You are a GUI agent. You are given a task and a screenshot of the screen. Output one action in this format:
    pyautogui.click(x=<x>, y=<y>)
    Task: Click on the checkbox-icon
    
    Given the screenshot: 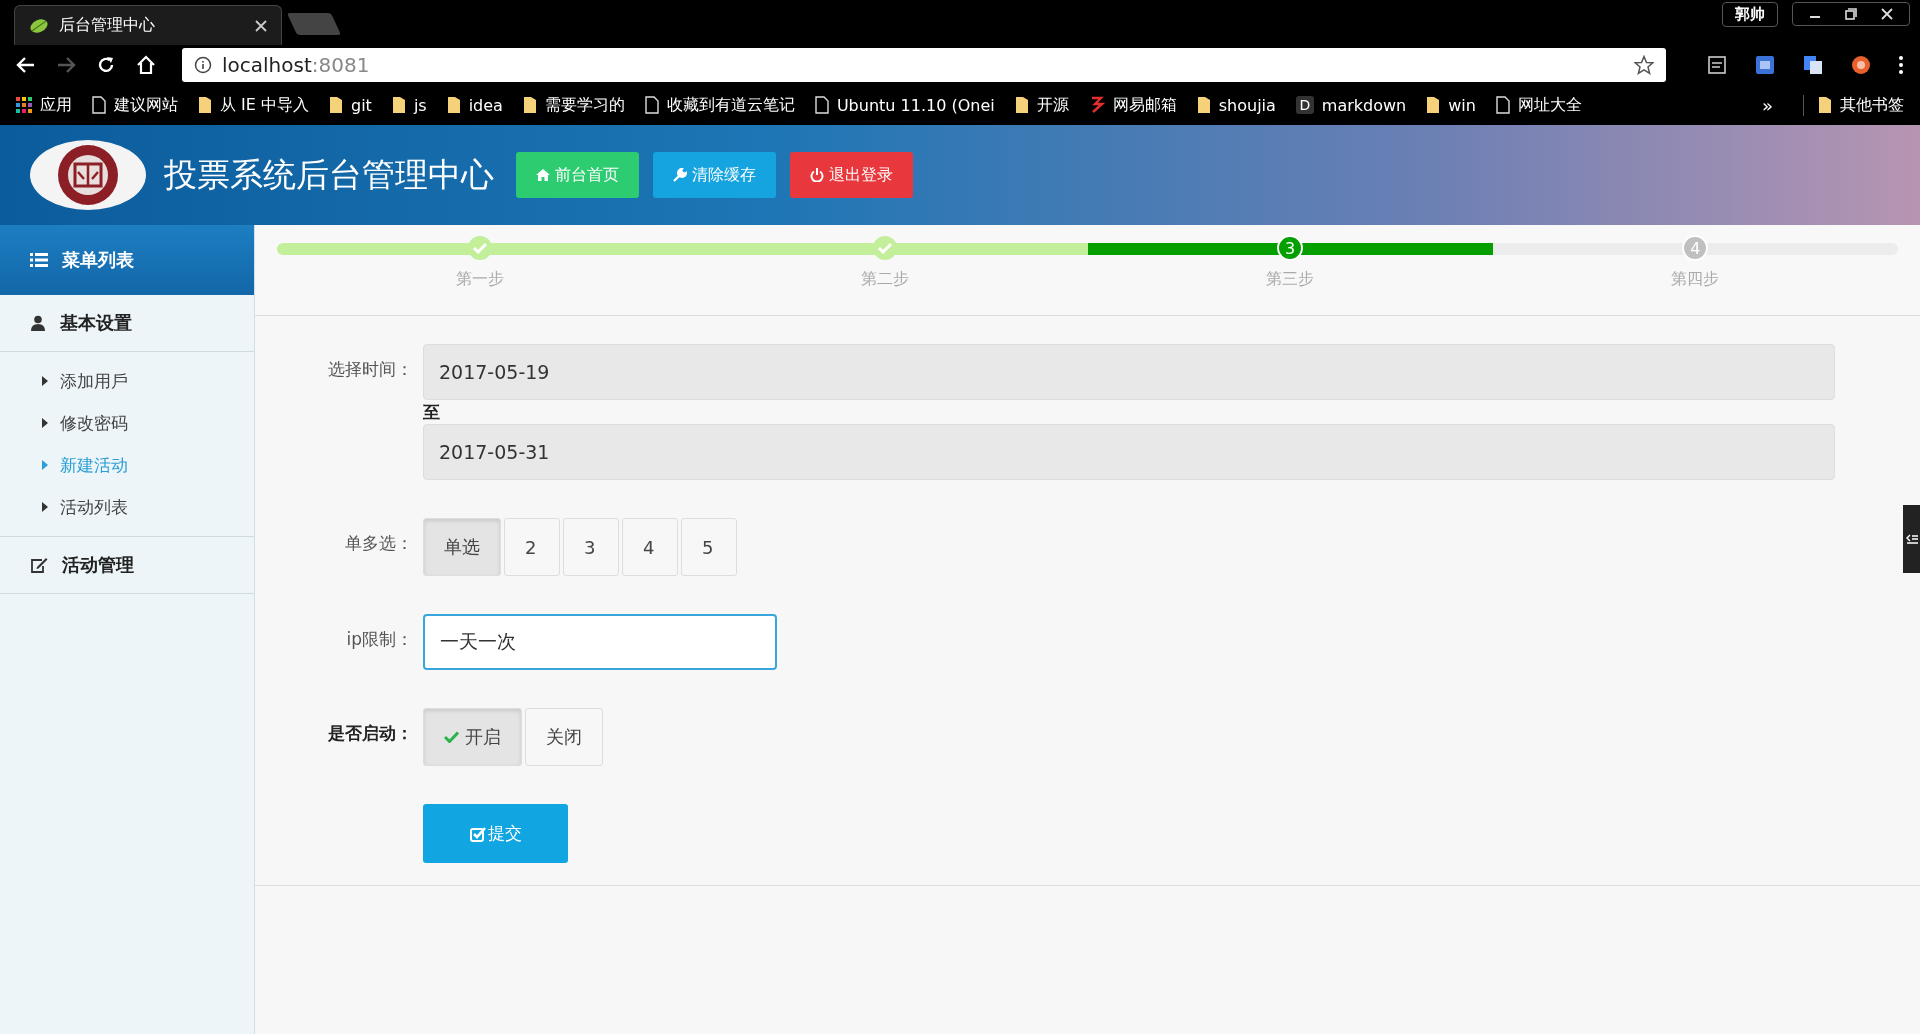 What is the action you would take?
    pyautogui.click(x=477, y=833)
    